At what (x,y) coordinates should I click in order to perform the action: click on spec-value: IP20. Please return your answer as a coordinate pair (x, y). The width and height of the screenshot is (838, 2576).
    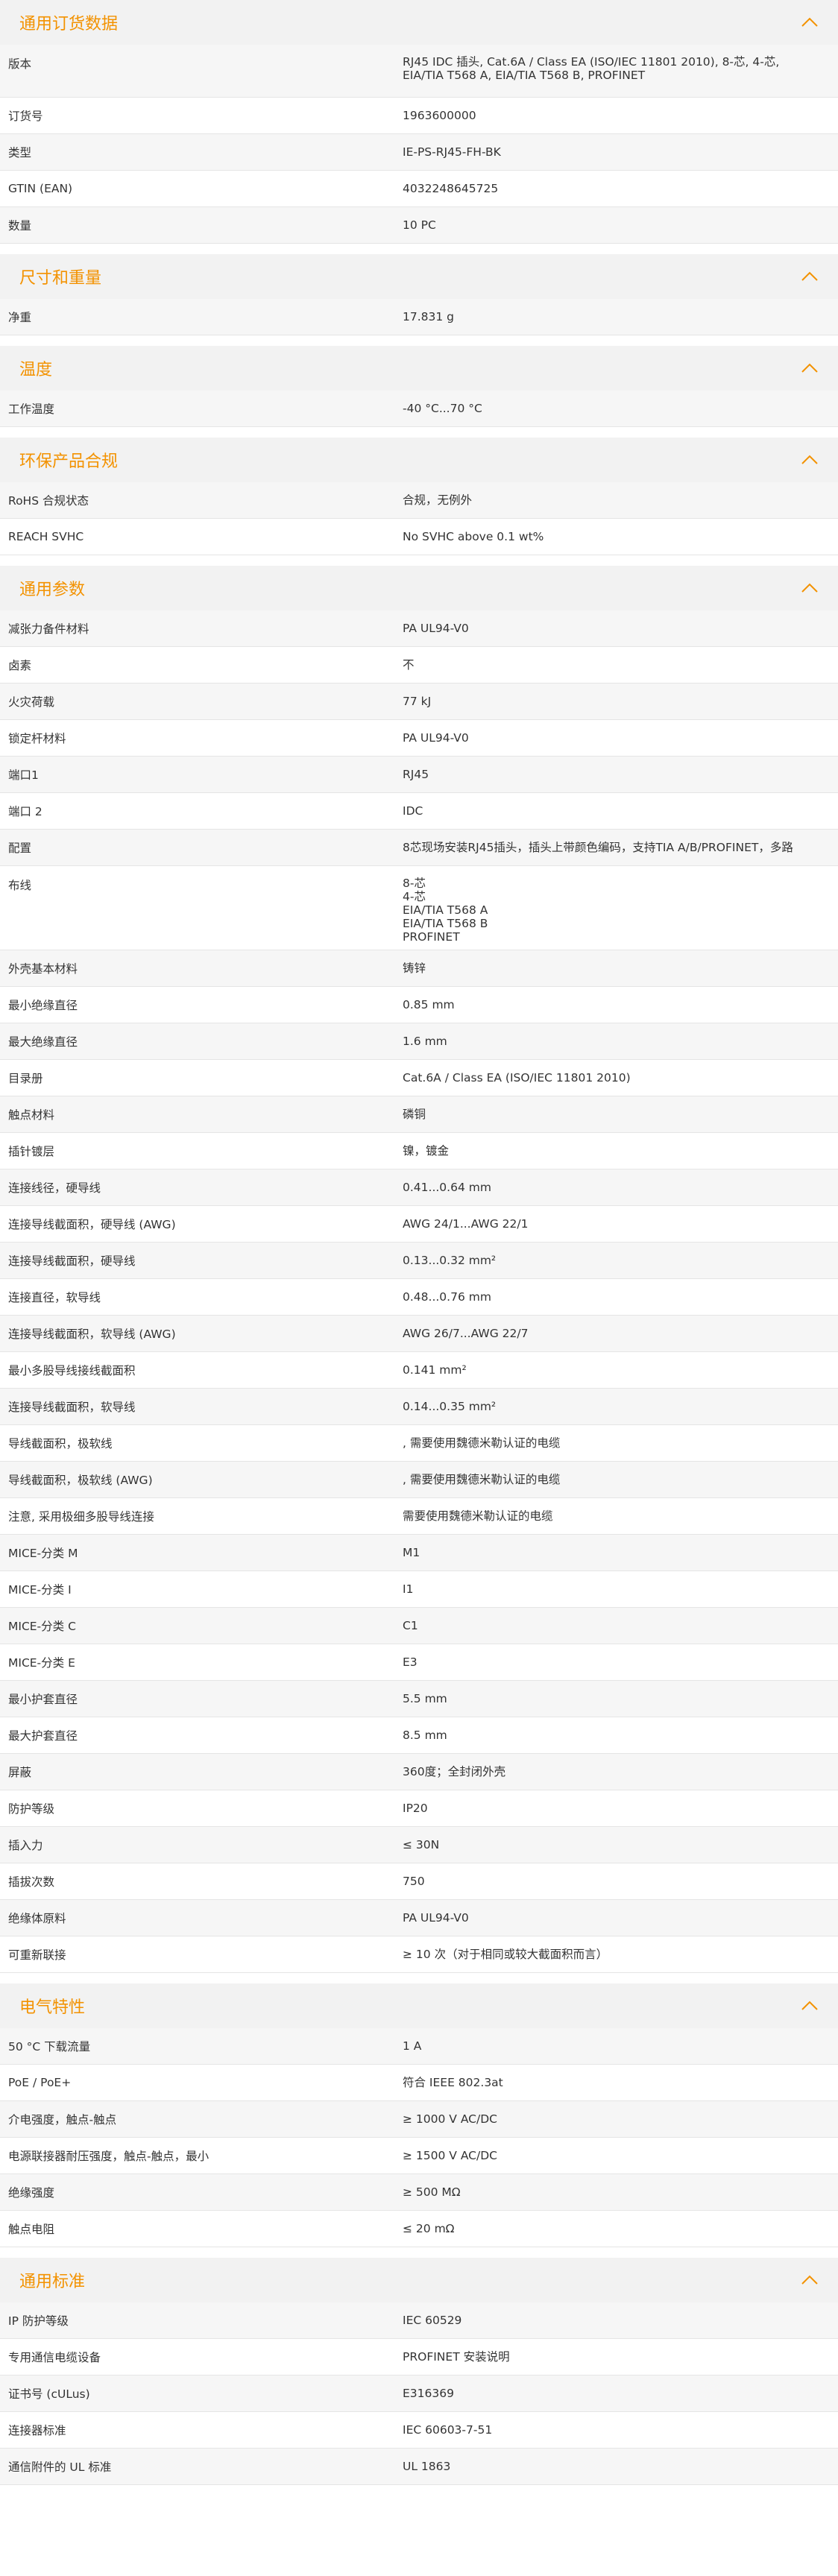
    Looking at the image, I should click on (415, 1809).